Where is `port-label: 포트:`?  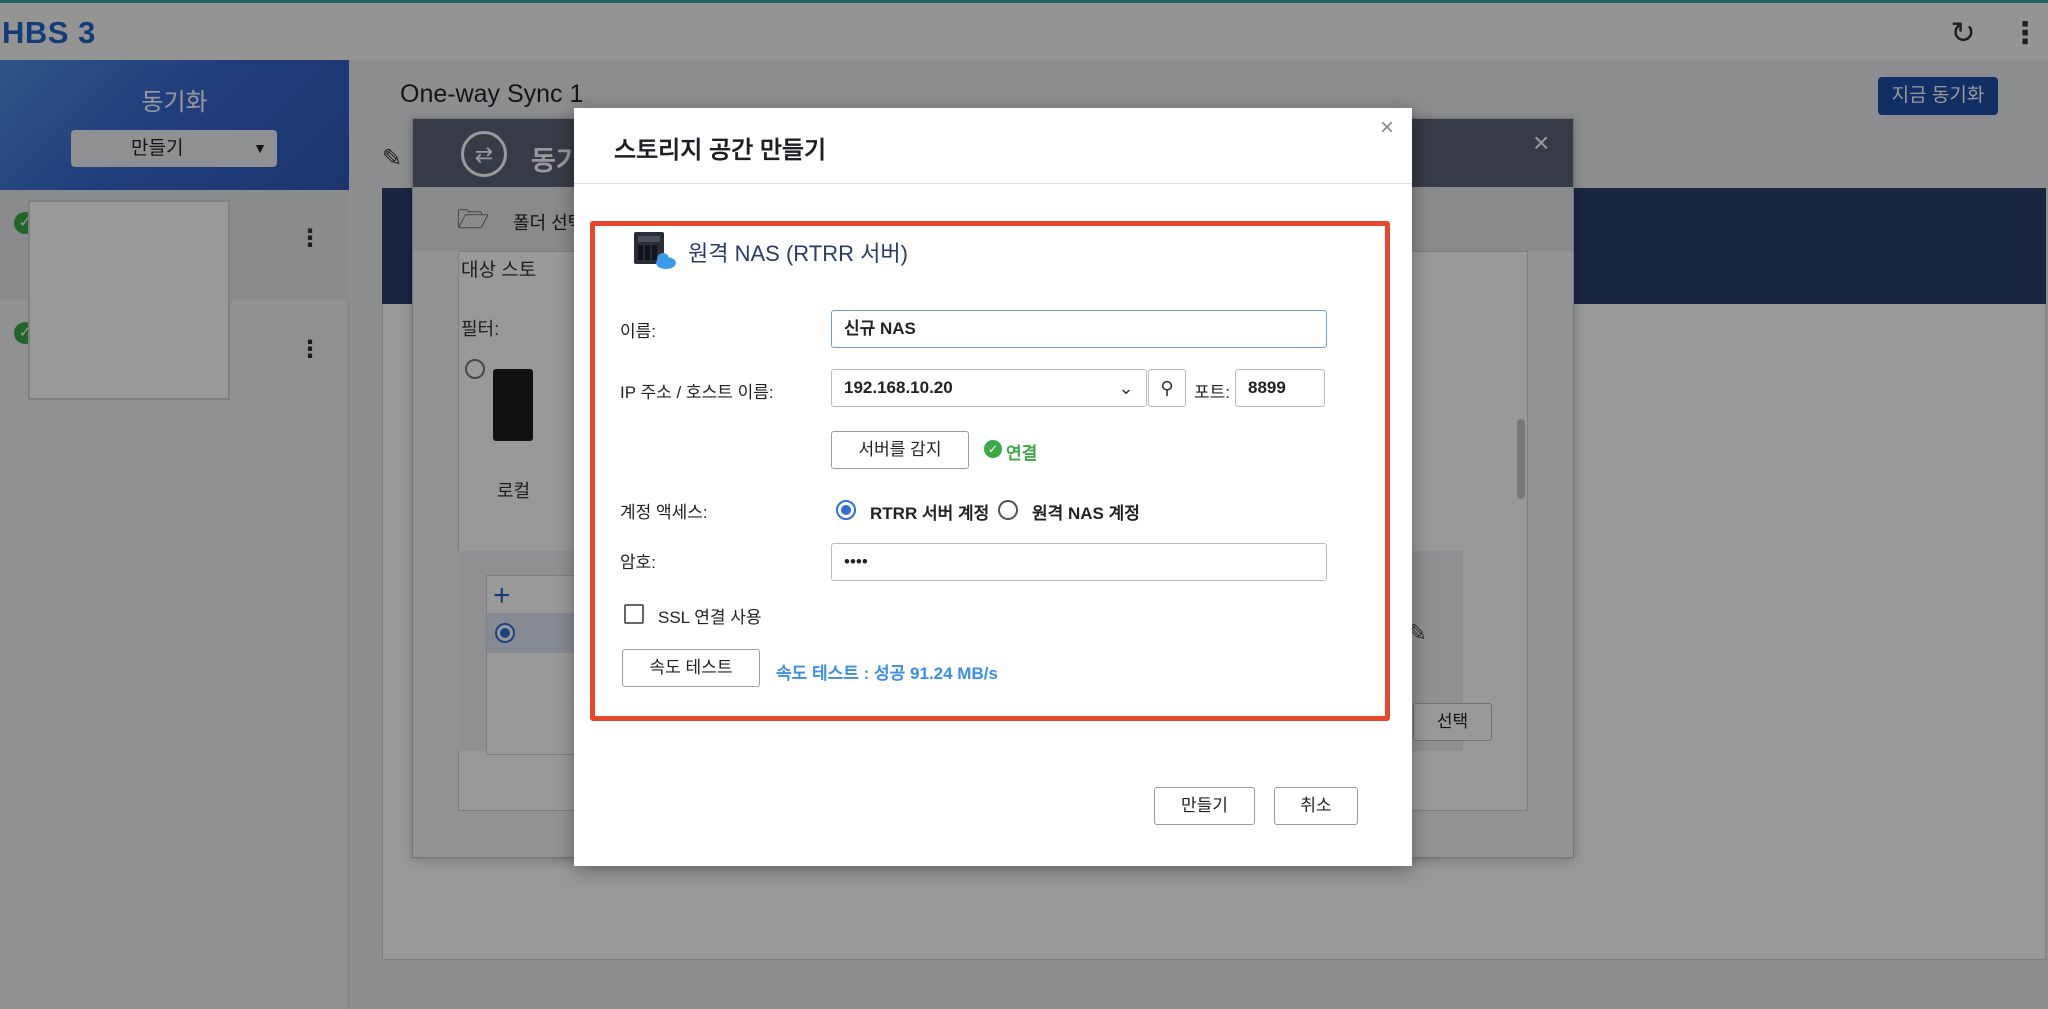 port-label: 포트: is located at coordinates (1212, 392).